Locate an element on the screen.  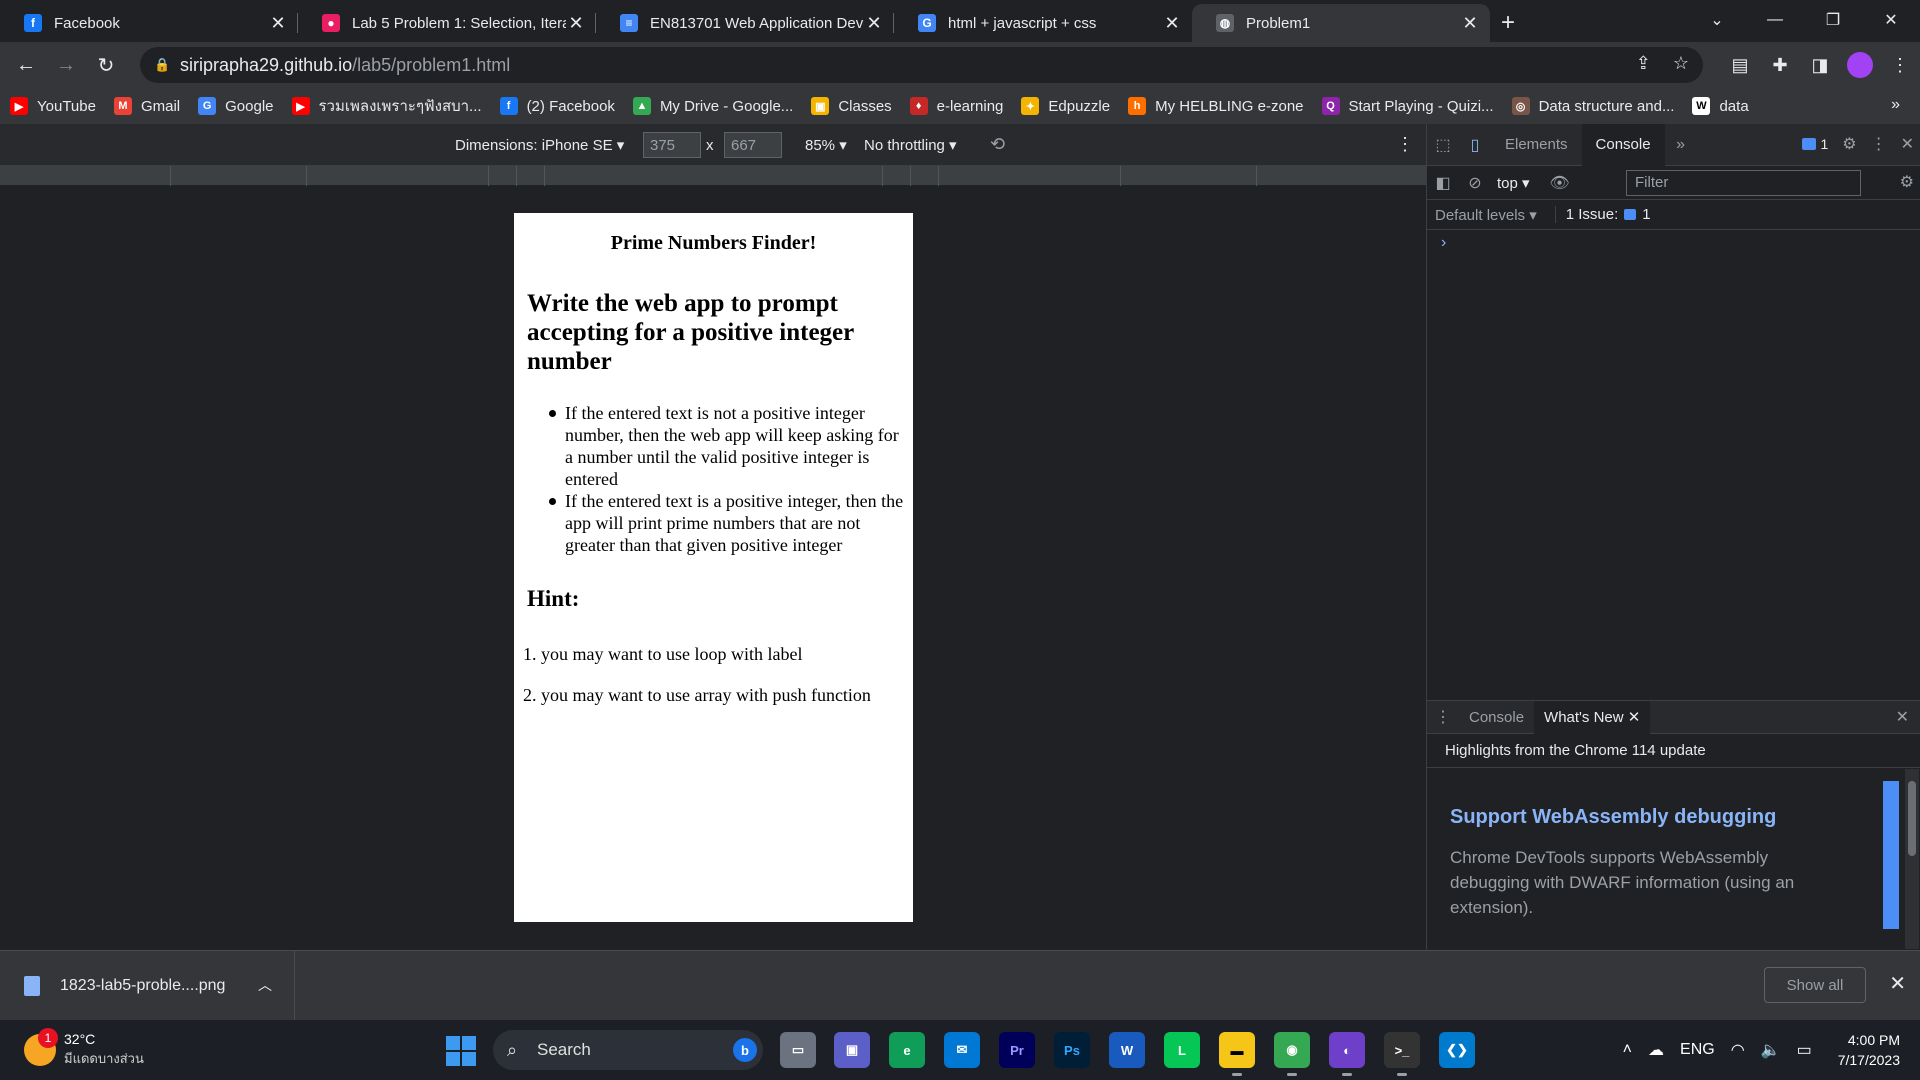
file-explorer-icon: ▬ is located at coordinates (1237, 1054).